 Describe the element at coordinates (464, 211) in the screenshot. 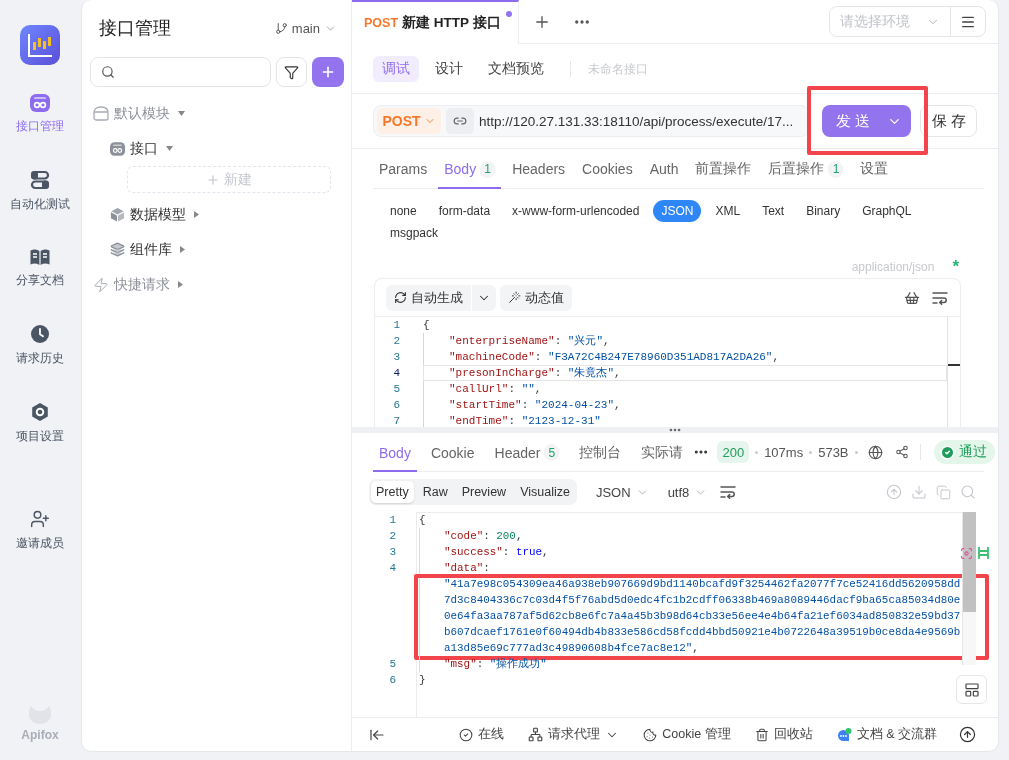

I see `body-type-option: form-data` at that location.